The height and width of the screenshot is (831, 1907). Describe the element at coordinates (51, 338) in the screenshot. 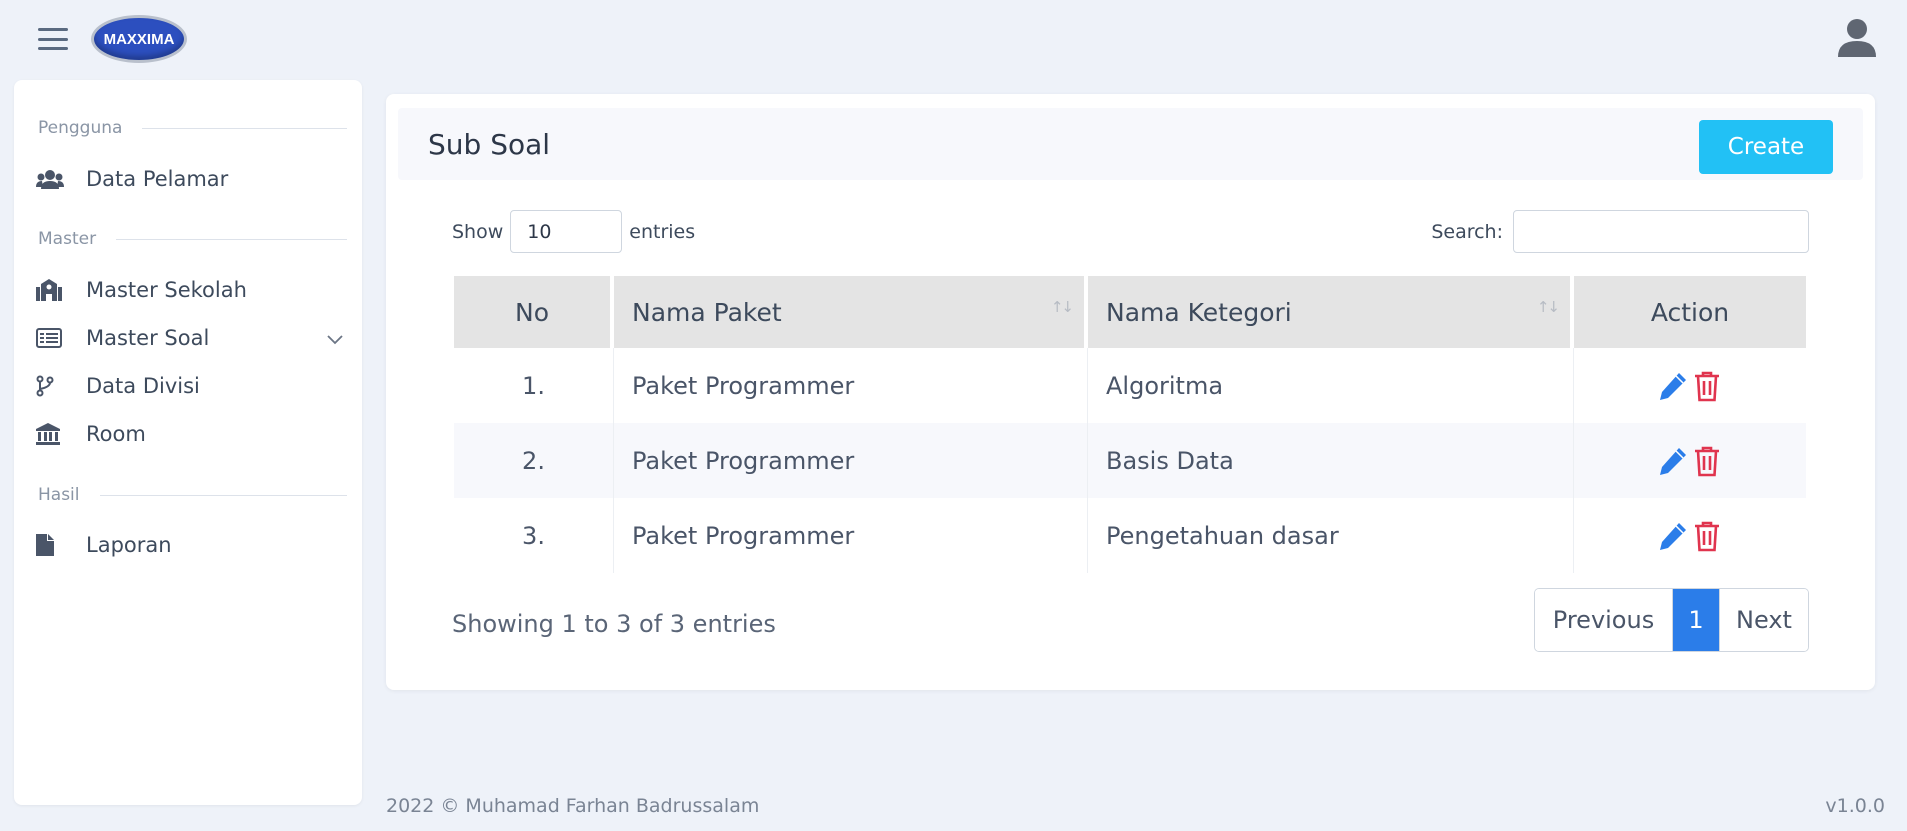

I see `list-icon` at that location.